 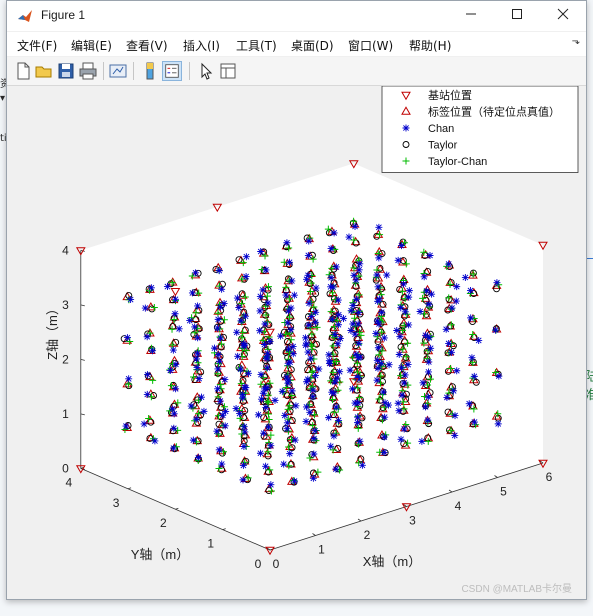 What do you see at coordinates (312, 45) in the screenshot?
I see `menu-desktop: 桌面(D)` at bounding box center [312, 45].